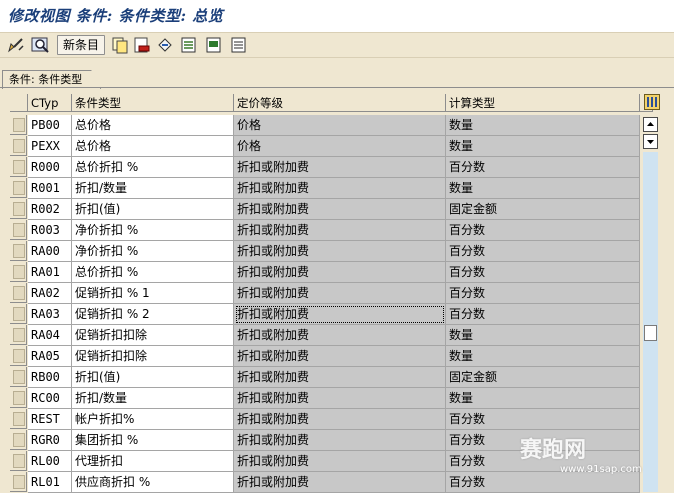 Image resolution: width=674 pixels, height=493 pixels. What do you see at coordinates (166, 45) in the screenshot?
I see `undo-icon` at bounding box center [166, 45].